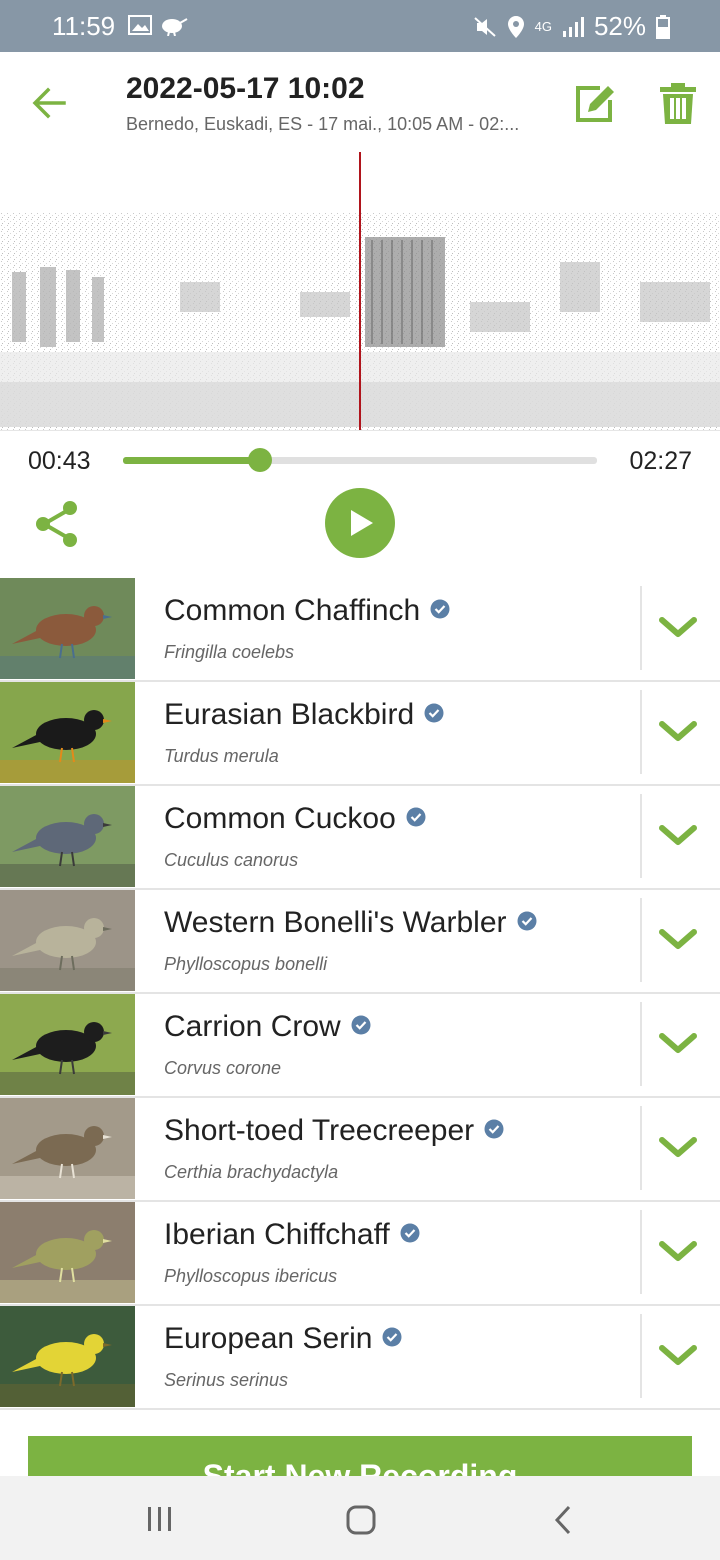  Describe the element at coordinates (246, 964) in the screenshot. I see `species-scientific-name: Phylloscopus bonelli` at that location.